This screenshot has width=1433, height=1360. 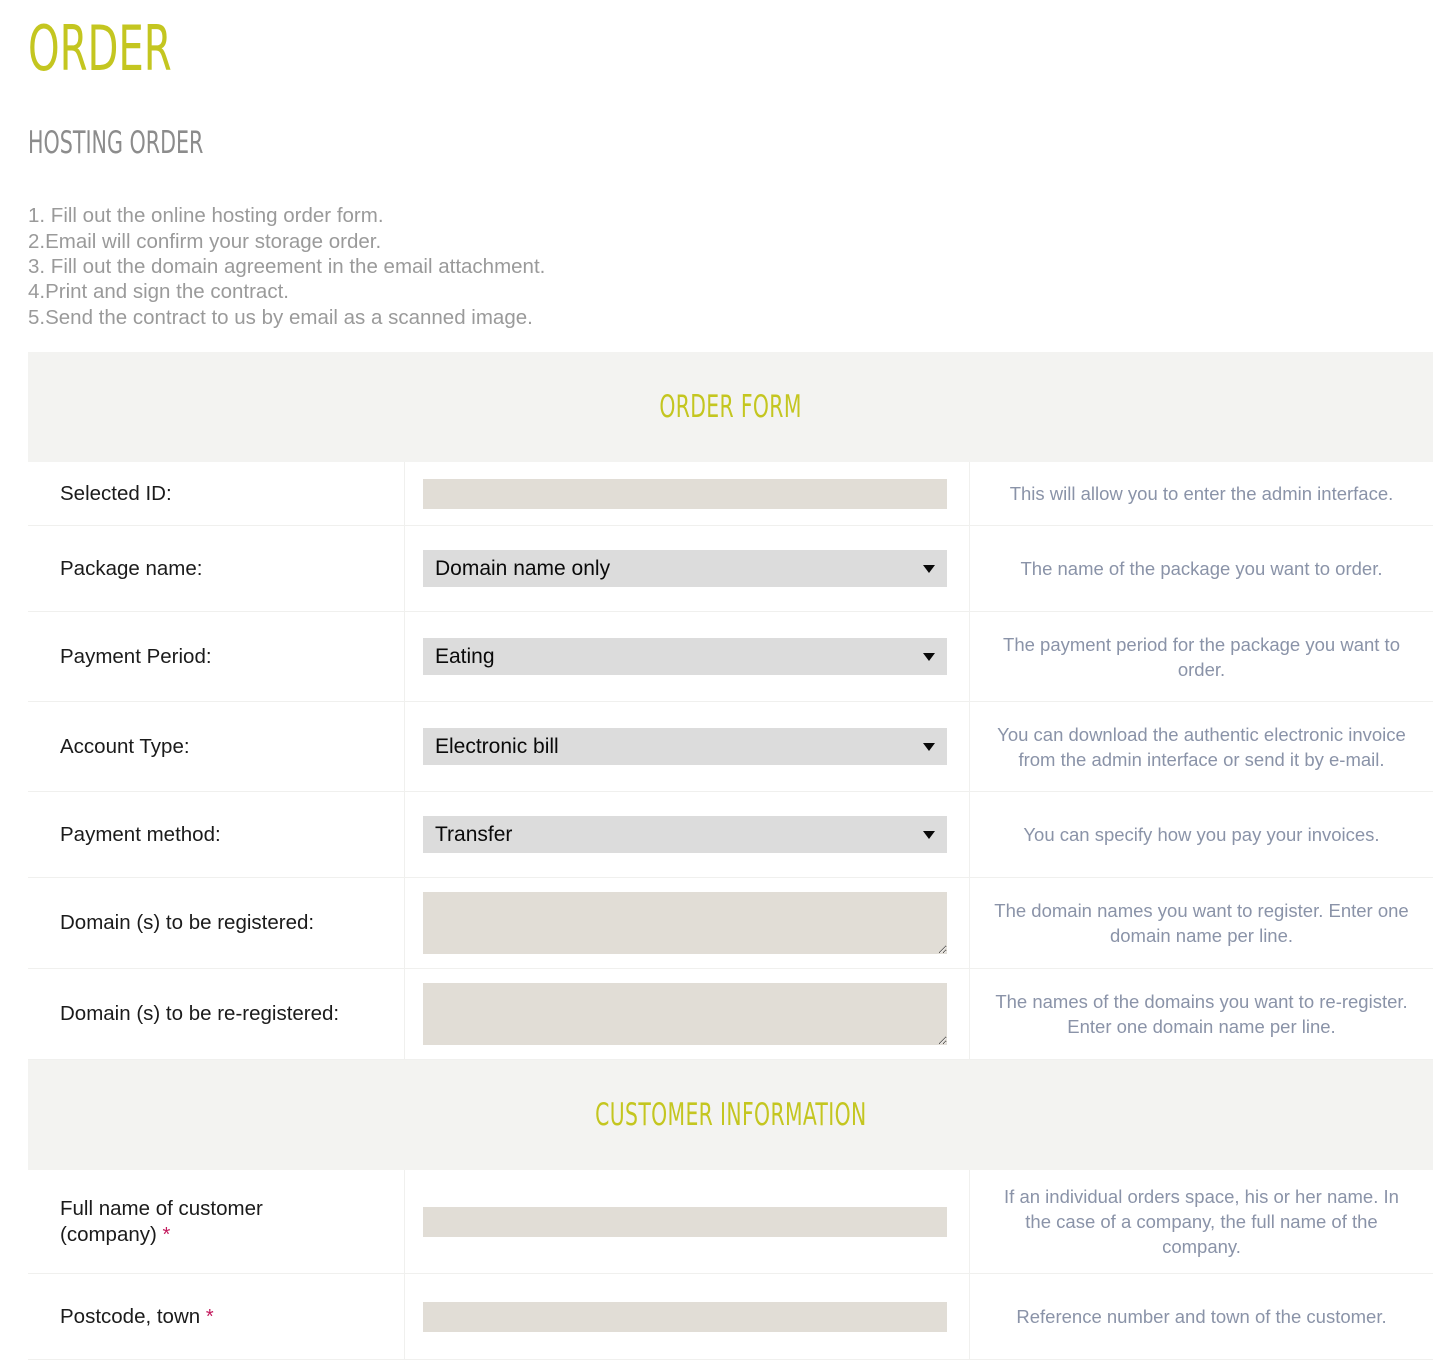 I want to click on payment-method-select-wrapper: Transfer, so click(x=685, y=835).